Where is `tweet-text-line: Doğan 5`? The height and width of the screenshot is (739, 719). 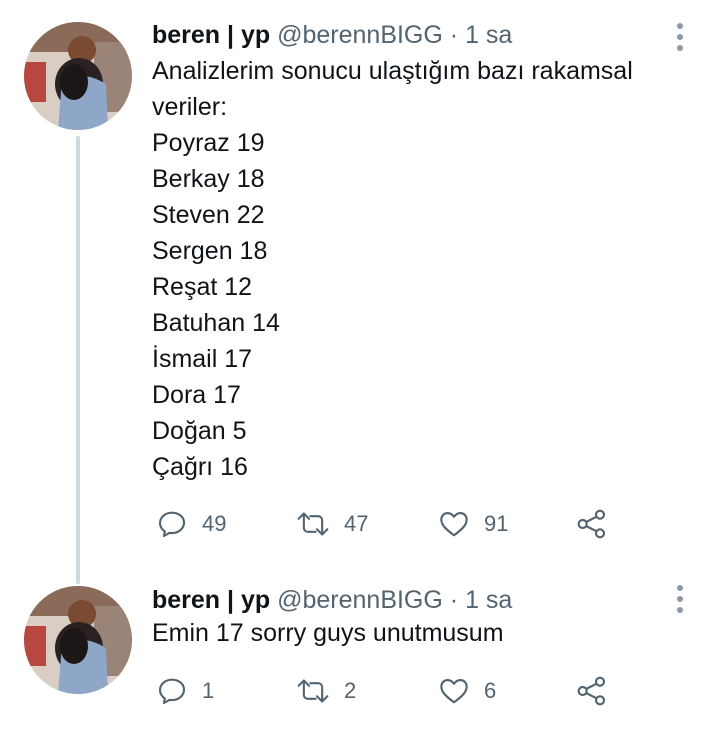 tweet-text-line: Doğan 5 is located at coordinates (199, 431).